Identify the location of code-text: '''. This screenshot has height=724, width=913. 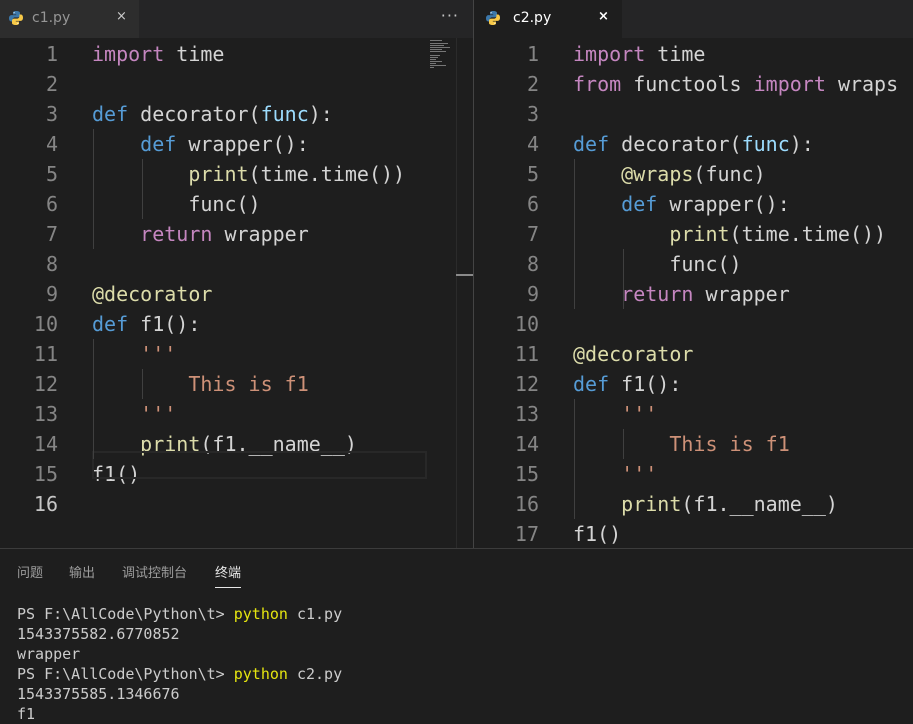
(134, 354).